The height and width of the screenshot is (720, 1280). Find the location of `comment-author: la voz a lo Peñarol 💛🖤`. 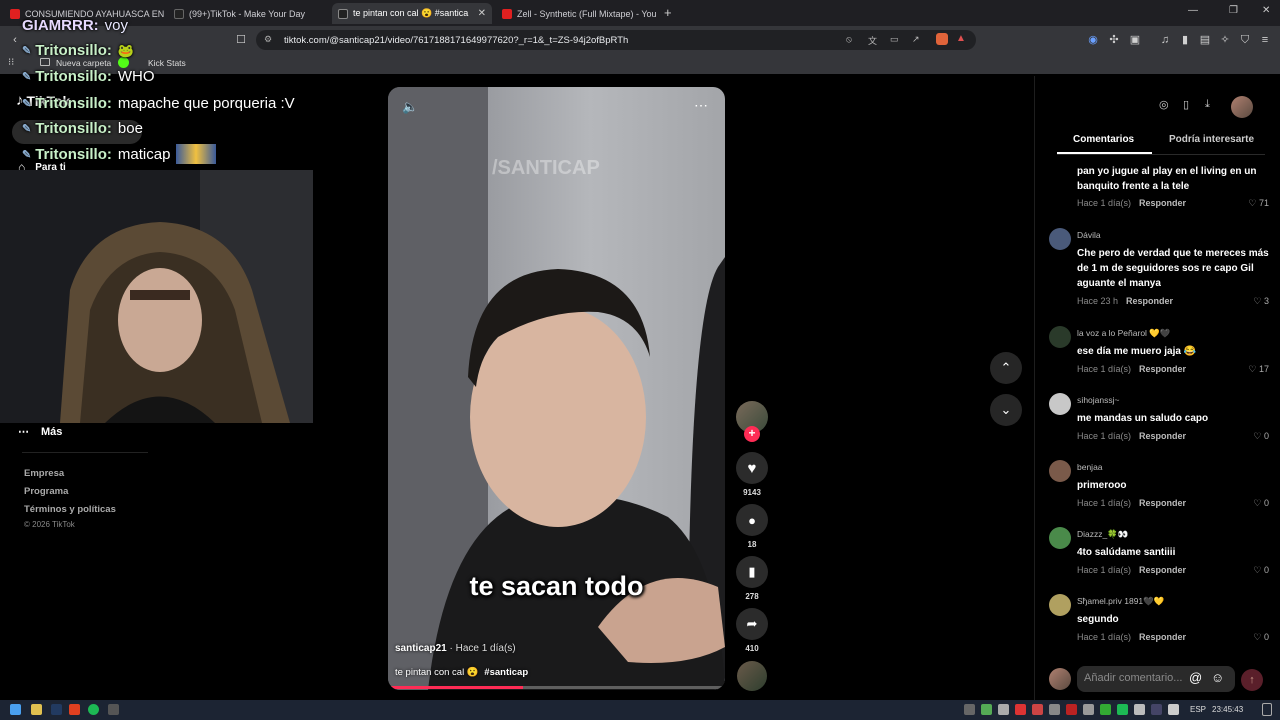

comment-author: la voz a lo Peñarol 💛🖤 is located at coordinates (1123, 333).